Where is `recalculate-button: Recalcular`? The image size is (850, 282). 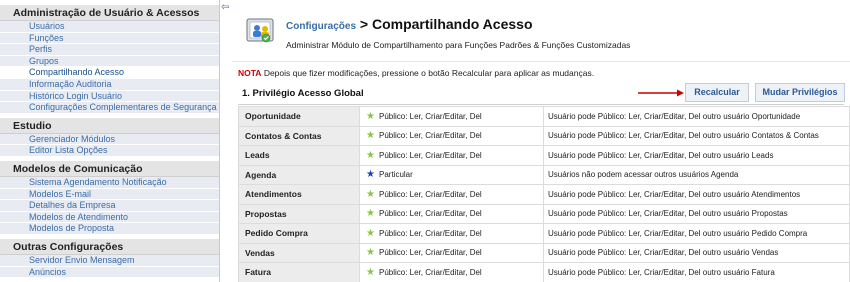
recalculate-button: Recalcular is located at coordinates (717, 92).